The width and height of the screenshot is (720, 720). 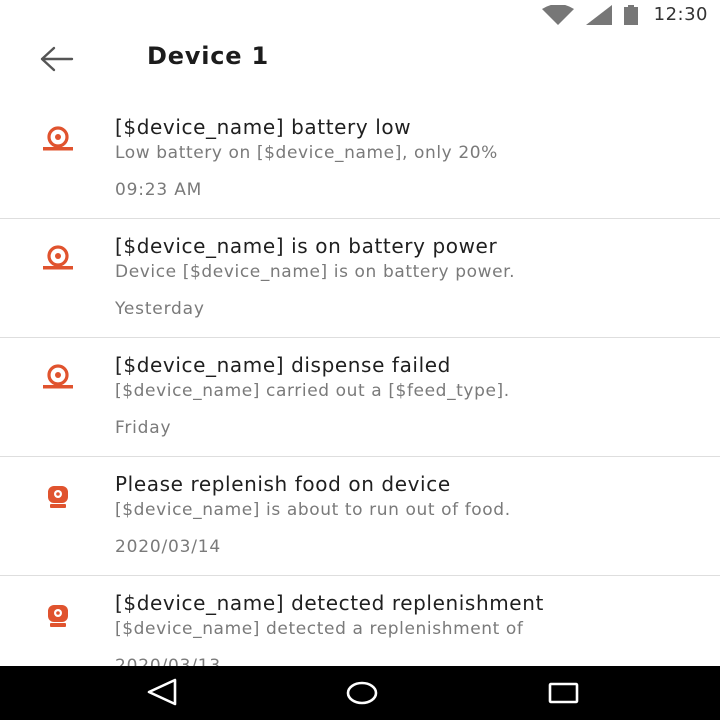 What do you see at coordinates (630, 14) in the screenshot?
I see `battery-icon` at bounding box center [630, 14].